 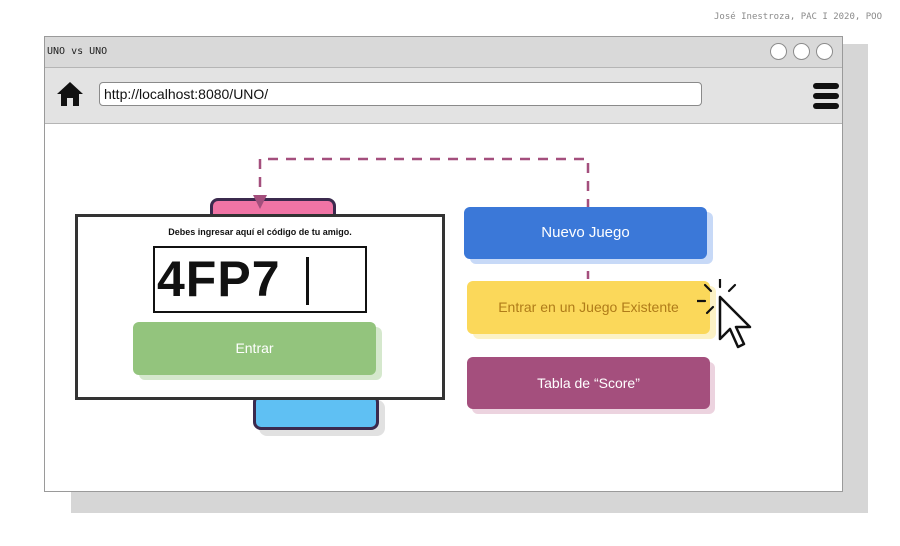 I want to click on code-value: 4FP7, so click(x=219, y=279).